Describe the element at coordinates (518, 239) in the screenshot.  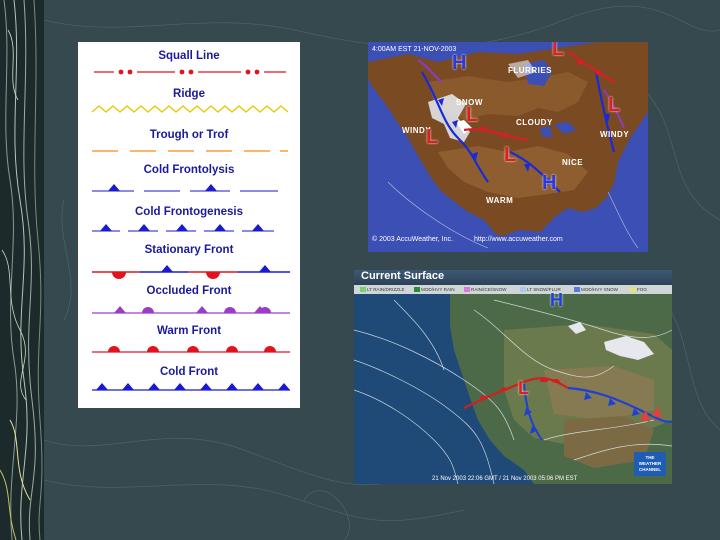
I see `accuweather-url: http://www.accuweather.com` at that location.